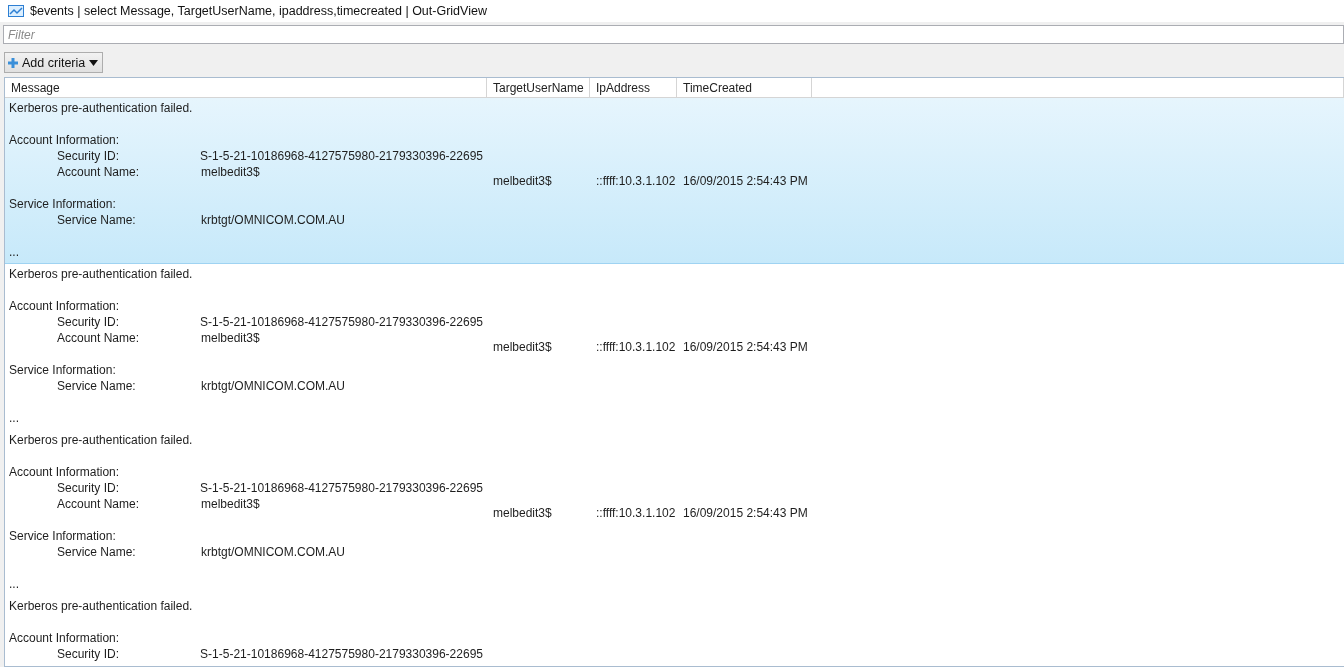 Image resolution: width=1344 pixels, height=667 pixels. What do you see at coordinates (673, 34) in the screenshot?
I see `filter-field: Filter` at bounding box center [673, 34].